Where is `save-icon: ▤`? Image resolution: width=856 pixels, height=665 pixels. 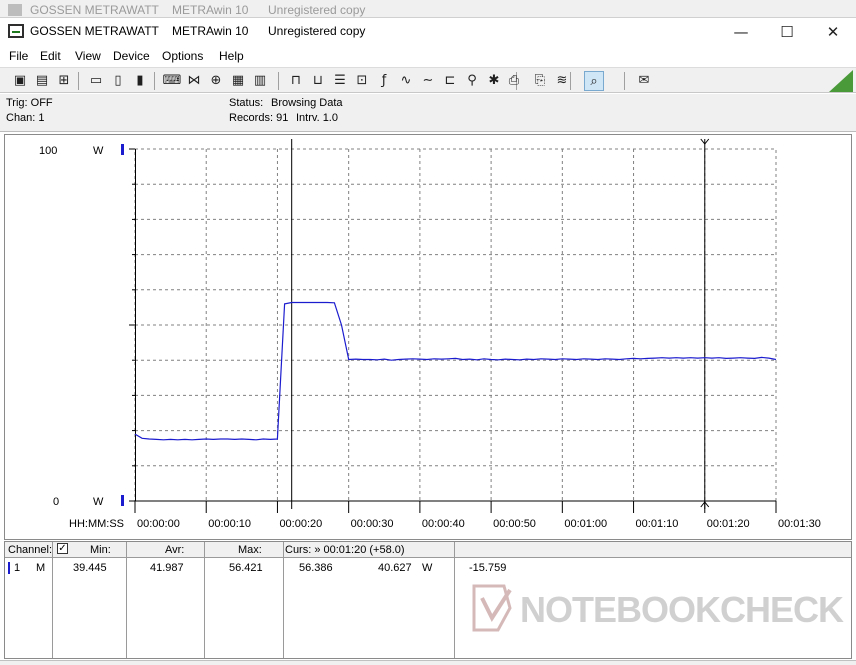
save-icon: ▤ is located at coordinates (42, 81).